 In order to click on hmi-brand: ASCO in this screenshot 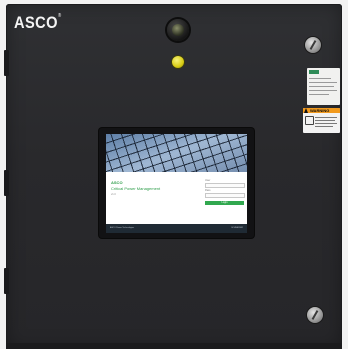, I will do `click(117, 182)`.